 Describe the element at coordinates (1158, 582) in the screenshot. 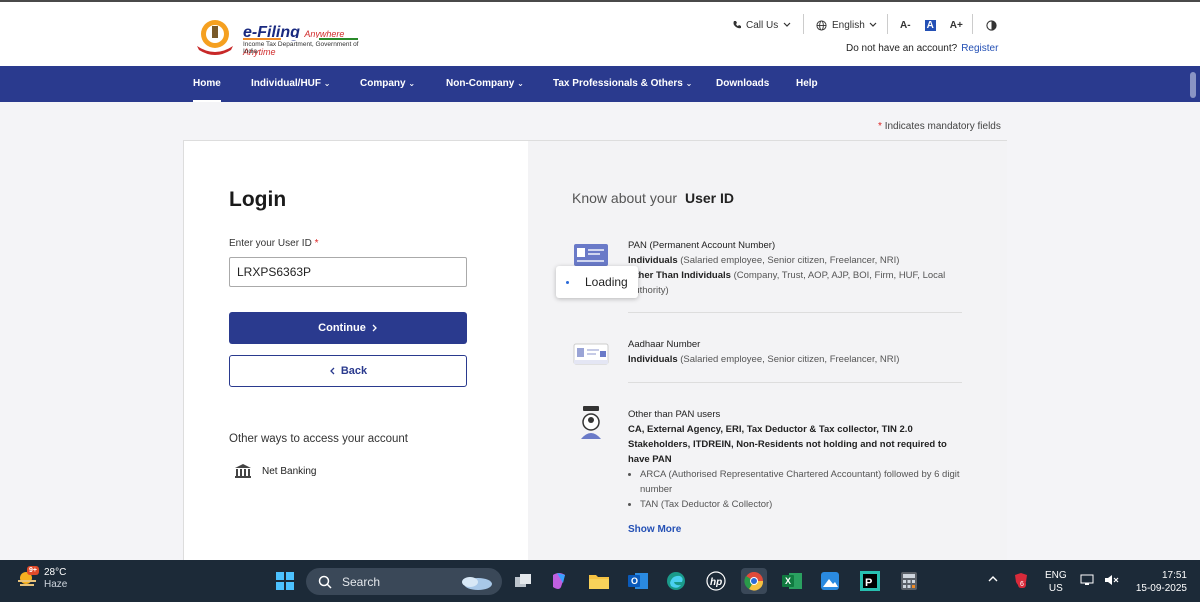

I see `clock: 17:51 15-09-2025` at that location.